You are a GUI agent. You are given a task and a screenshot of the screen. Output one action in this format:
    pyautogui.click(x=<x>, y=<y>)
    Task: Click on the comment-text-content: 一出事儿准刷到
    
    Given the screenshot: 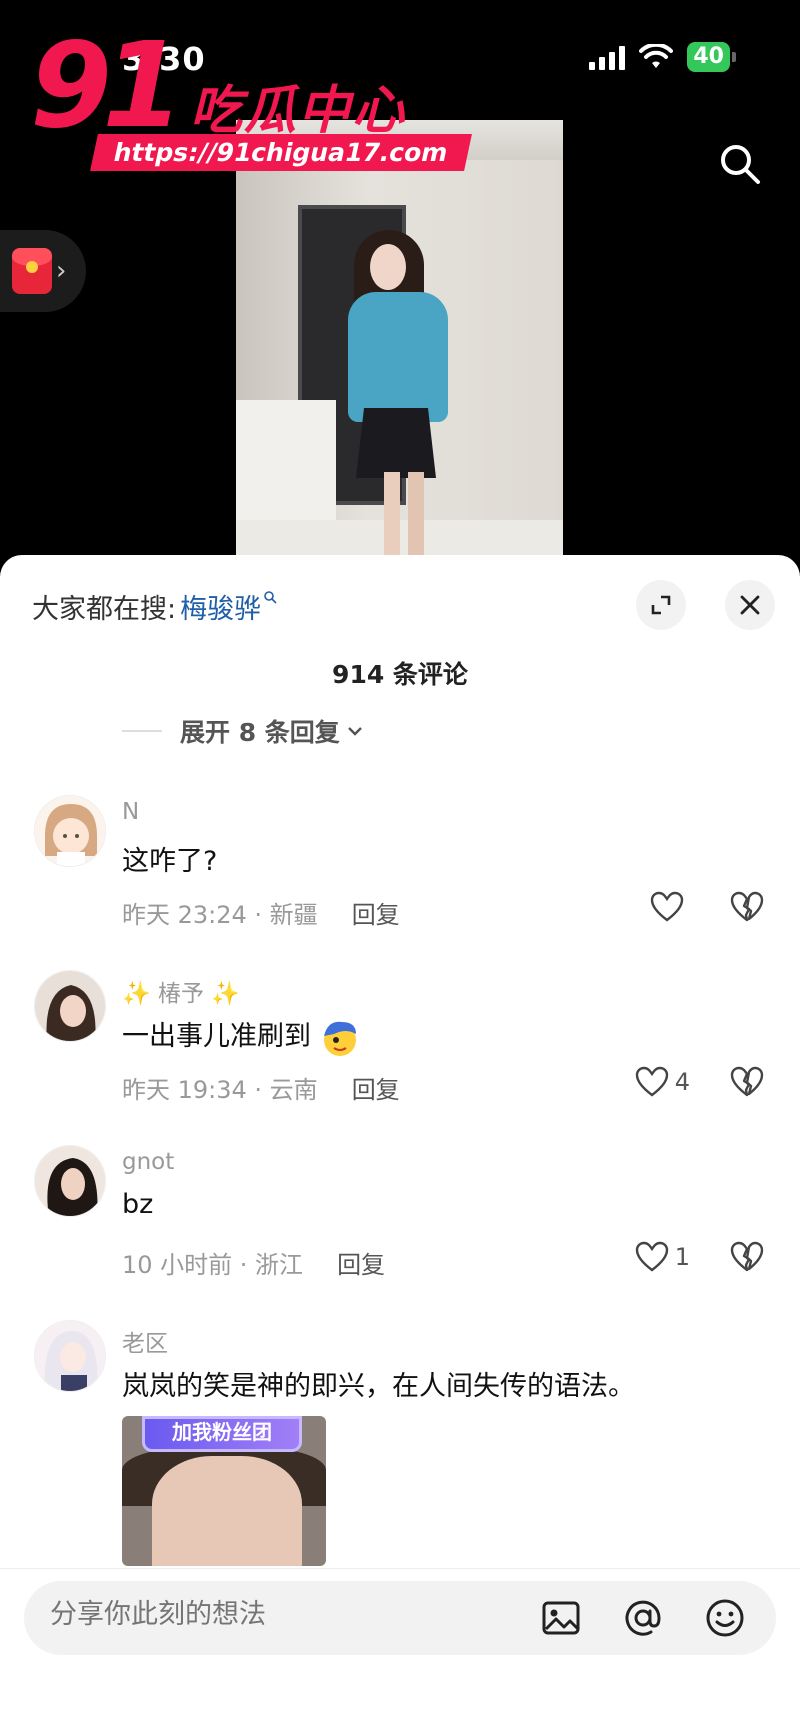 What is the action you would take?
    pyautogui.click(x=216, y=1036)
    